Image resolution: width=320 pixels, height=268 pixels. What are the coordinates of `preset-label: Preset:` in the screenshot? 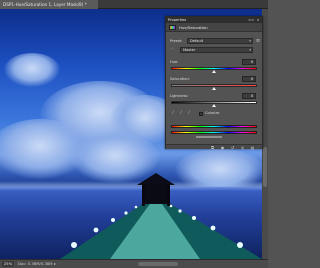 It's located at (176, 41).